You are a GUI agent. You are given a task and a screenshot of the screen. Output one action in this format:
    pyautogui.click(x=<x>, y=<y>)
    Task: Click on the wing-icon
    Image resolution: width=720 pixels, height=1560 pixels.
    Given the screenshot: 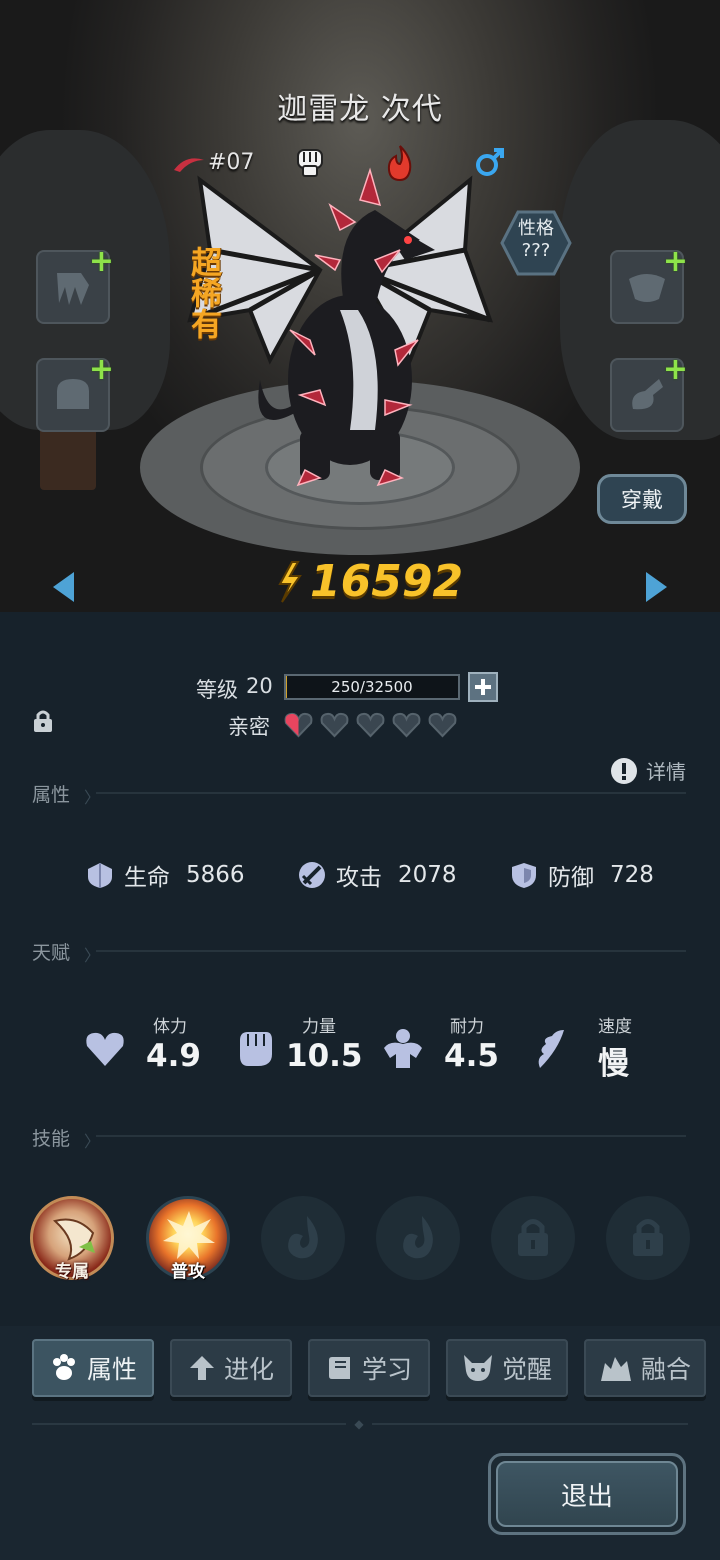 What is the action you would take?
    pyautogui.click(x=551, y=1049)
    